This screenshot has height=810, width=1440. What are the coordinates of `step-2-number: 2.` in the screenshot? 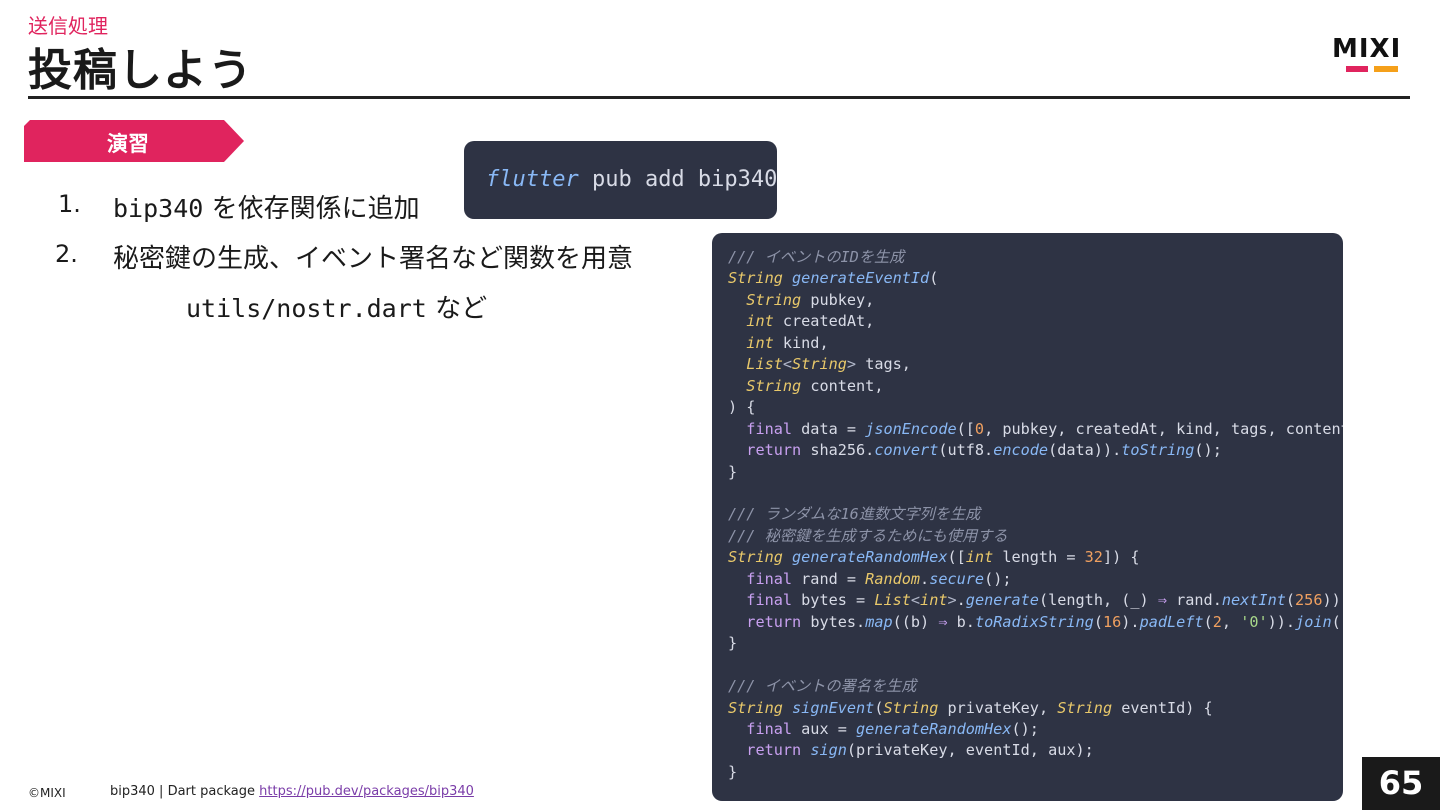 It's located at (66, 254).